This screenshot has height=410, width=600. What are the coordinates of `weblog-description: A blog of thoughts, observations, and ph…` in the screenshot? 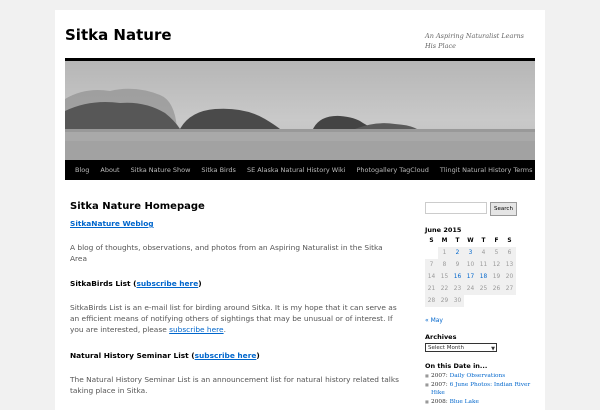 It's located at (226, 253).